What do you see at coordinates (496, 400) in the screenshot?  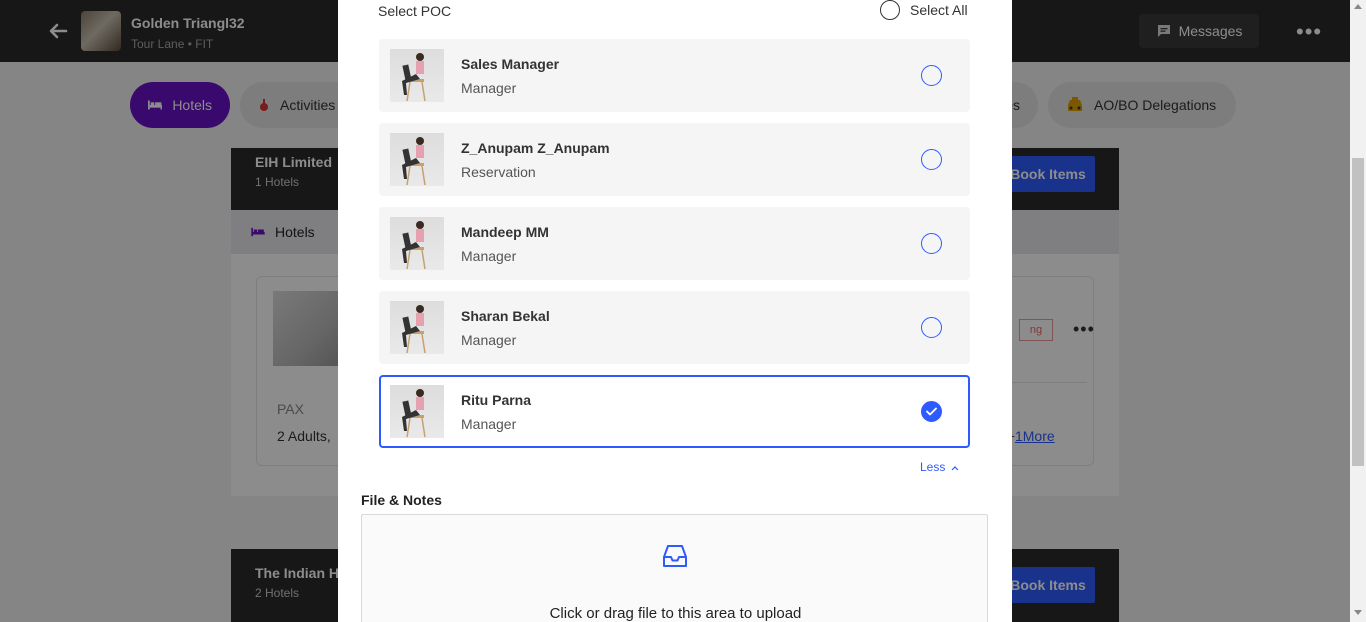 I see `poc-name: Ritu Parna` at bounding box center [496, 400].